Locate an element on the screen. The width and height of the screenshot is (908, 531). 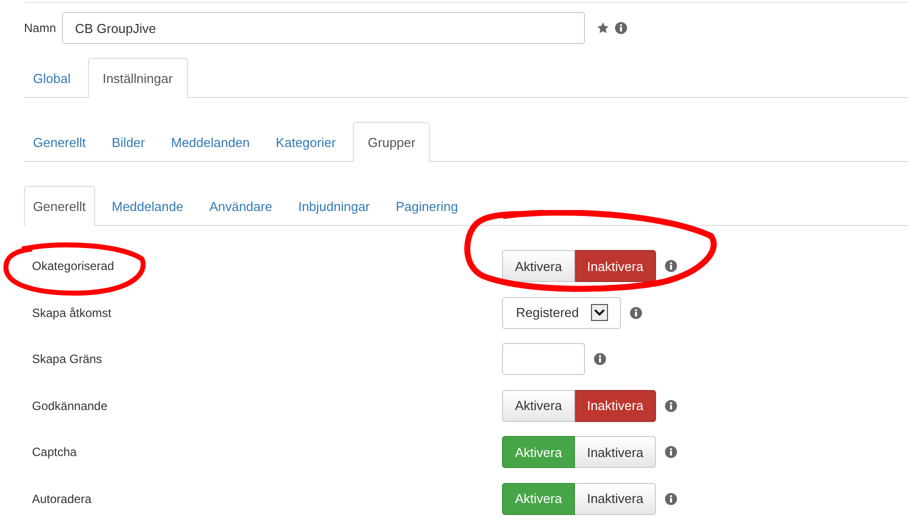
tab: Inbjudningar is located at coordinates (334, 205).